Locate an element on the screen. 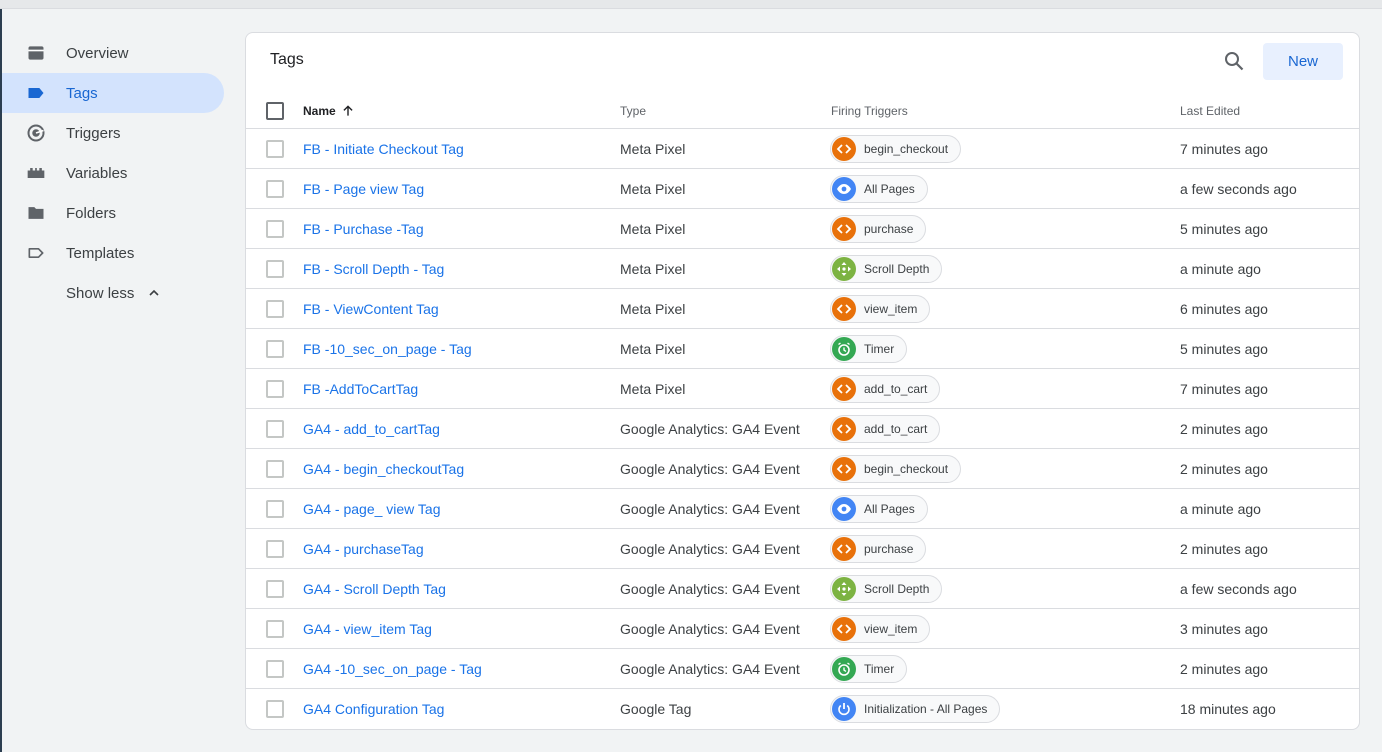  new-tag-button: New is located at coordinates (1303, 61).